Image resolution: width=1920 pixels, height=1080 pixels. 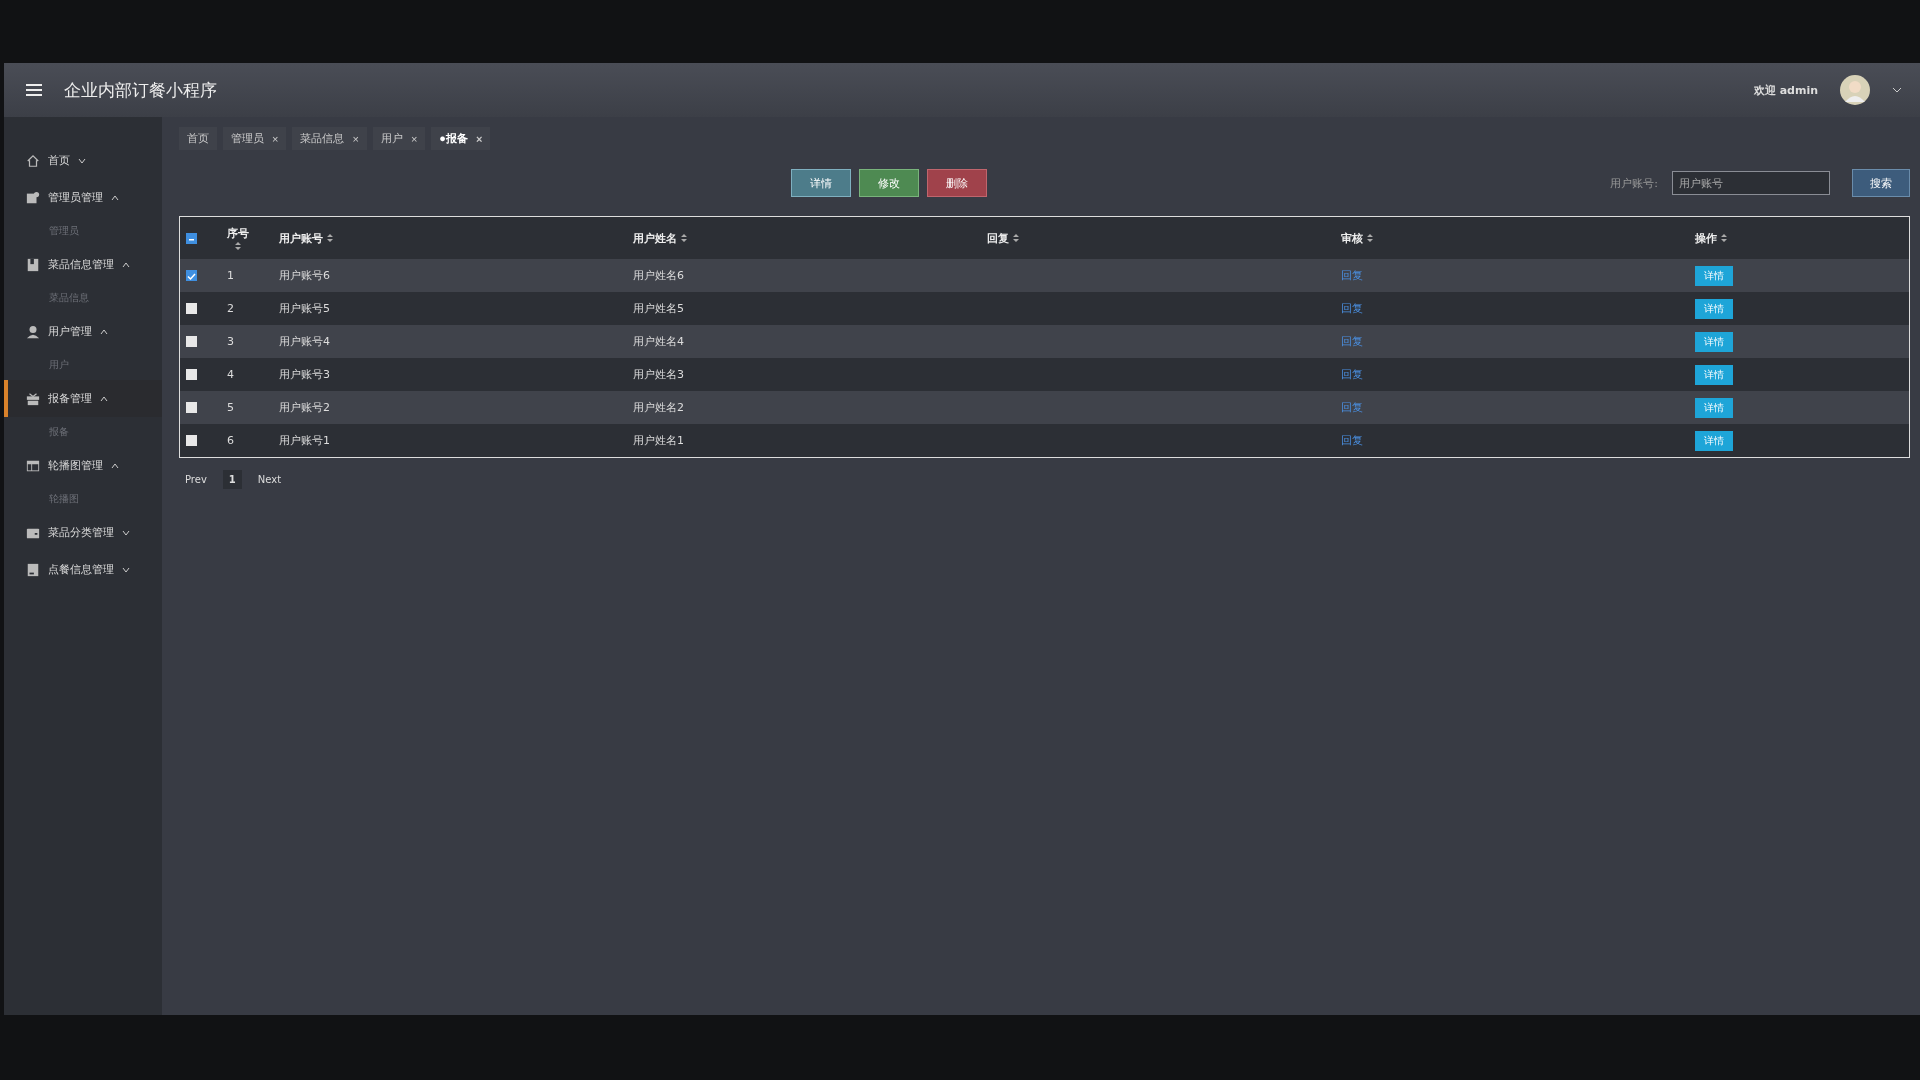 I want to click on tab: 用户 ×, so click(x=399, y=138).